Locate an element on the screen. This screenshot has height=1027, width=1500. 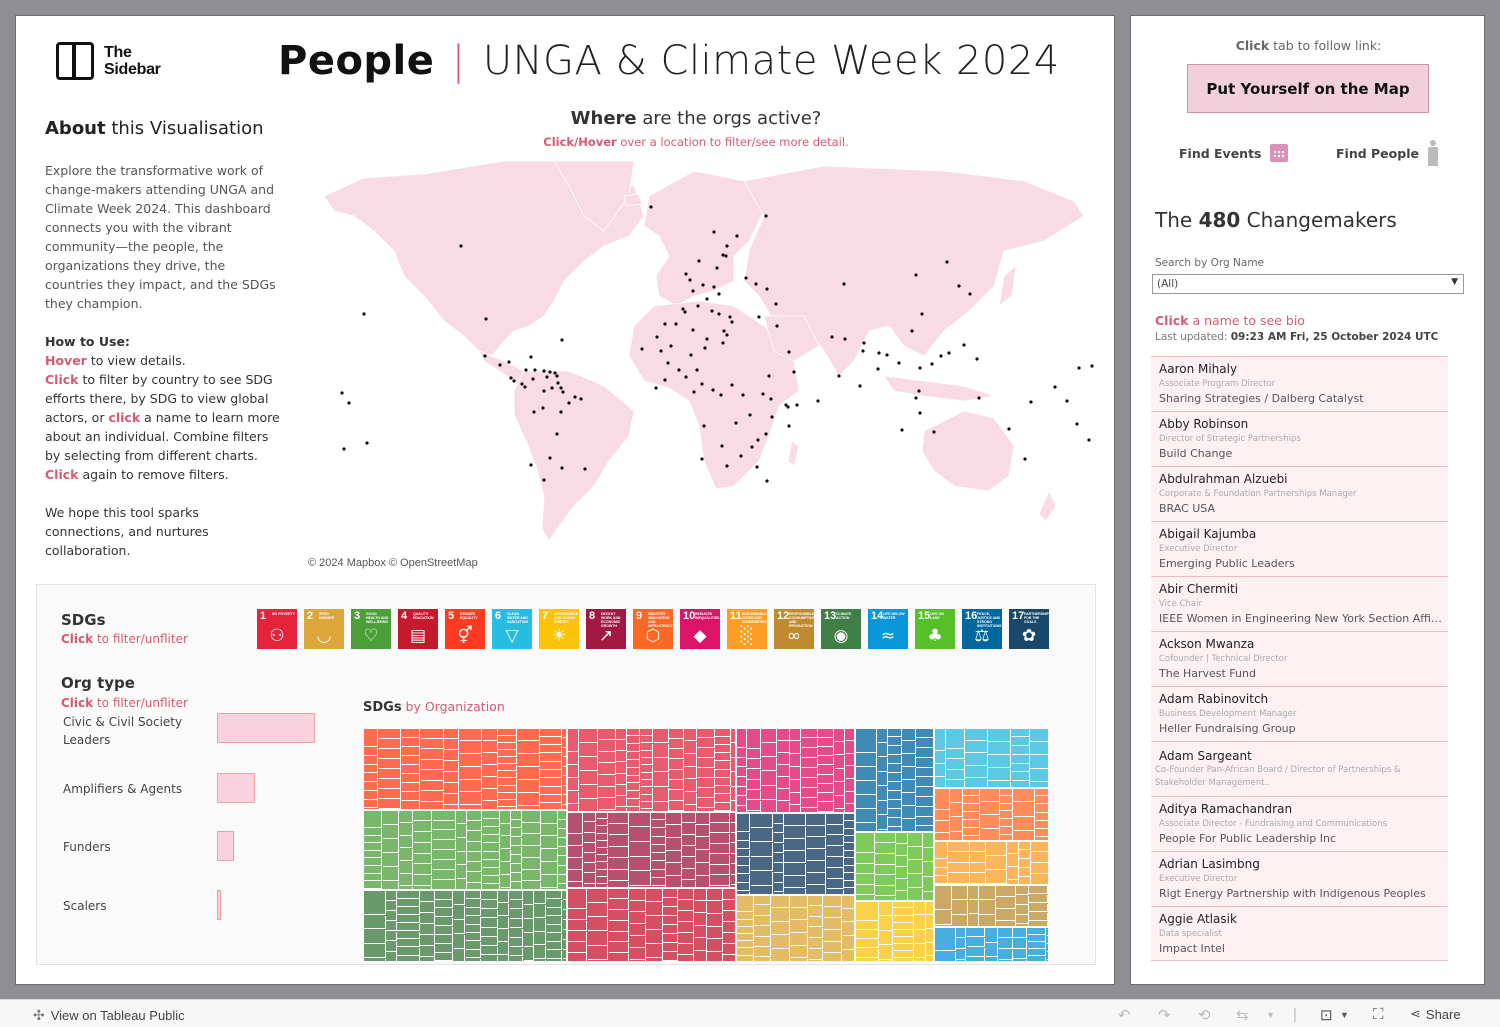
sdg-14-icon: 14 Life Below Water ≈ is located at coordinates (888, 629).